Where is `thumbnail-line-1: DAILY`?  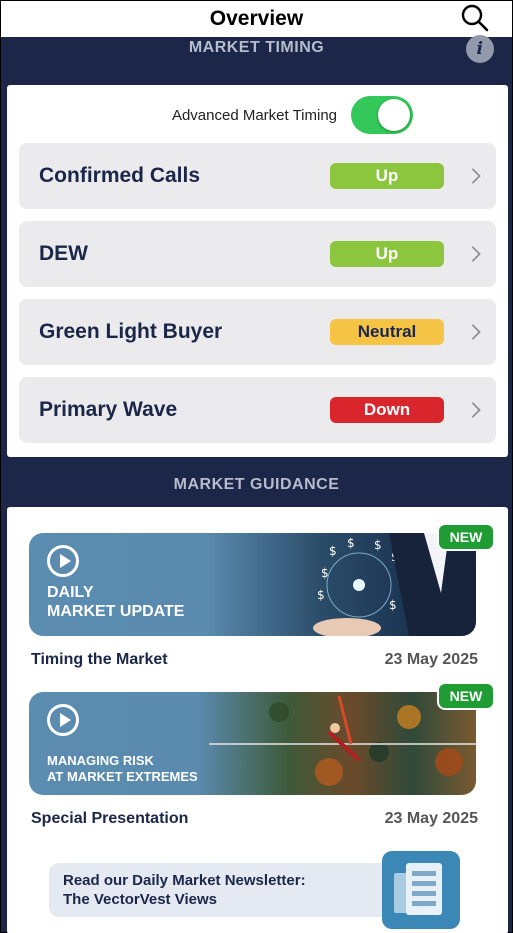 thumbnail-line-1: DAILY is located at coordinates (70, 592).